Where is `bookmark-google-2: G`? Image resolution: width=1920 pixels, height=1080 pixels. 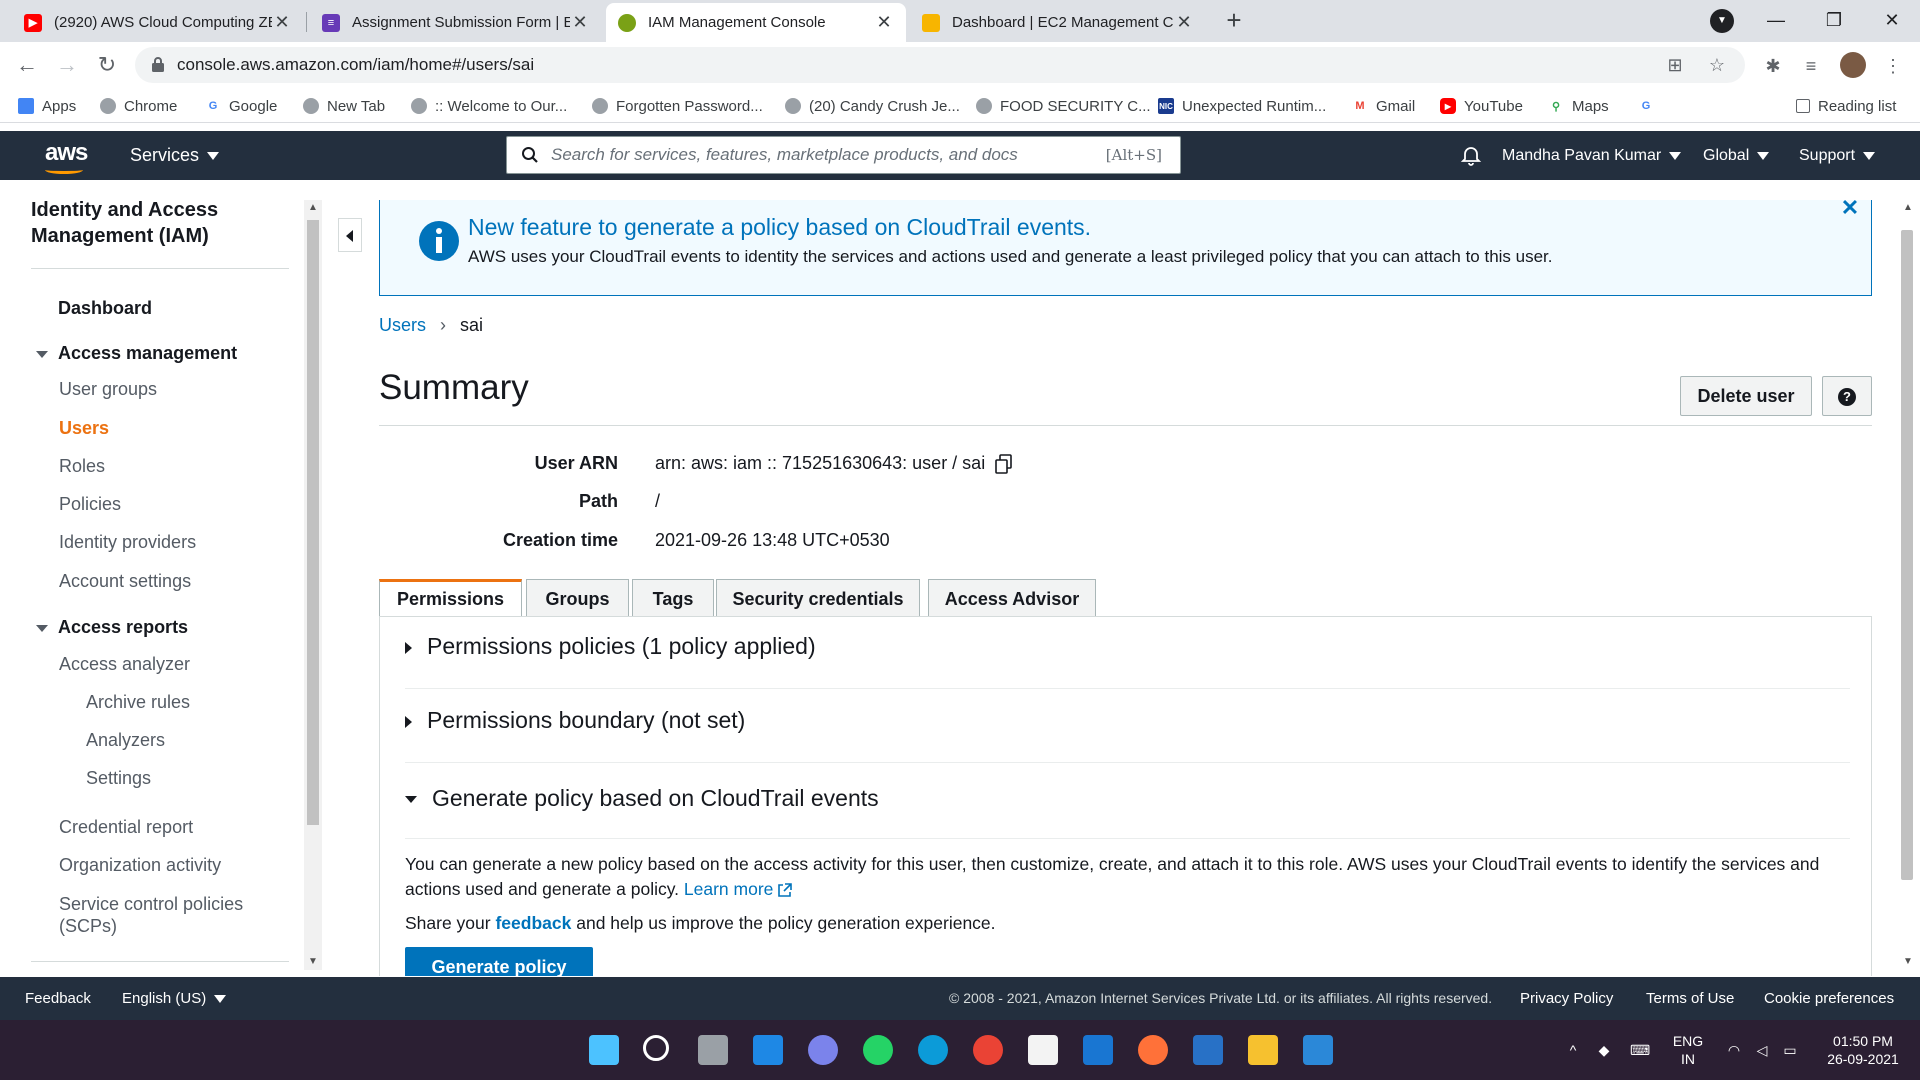 bookmark-google-2: G is located at coordinates (1650, 106).